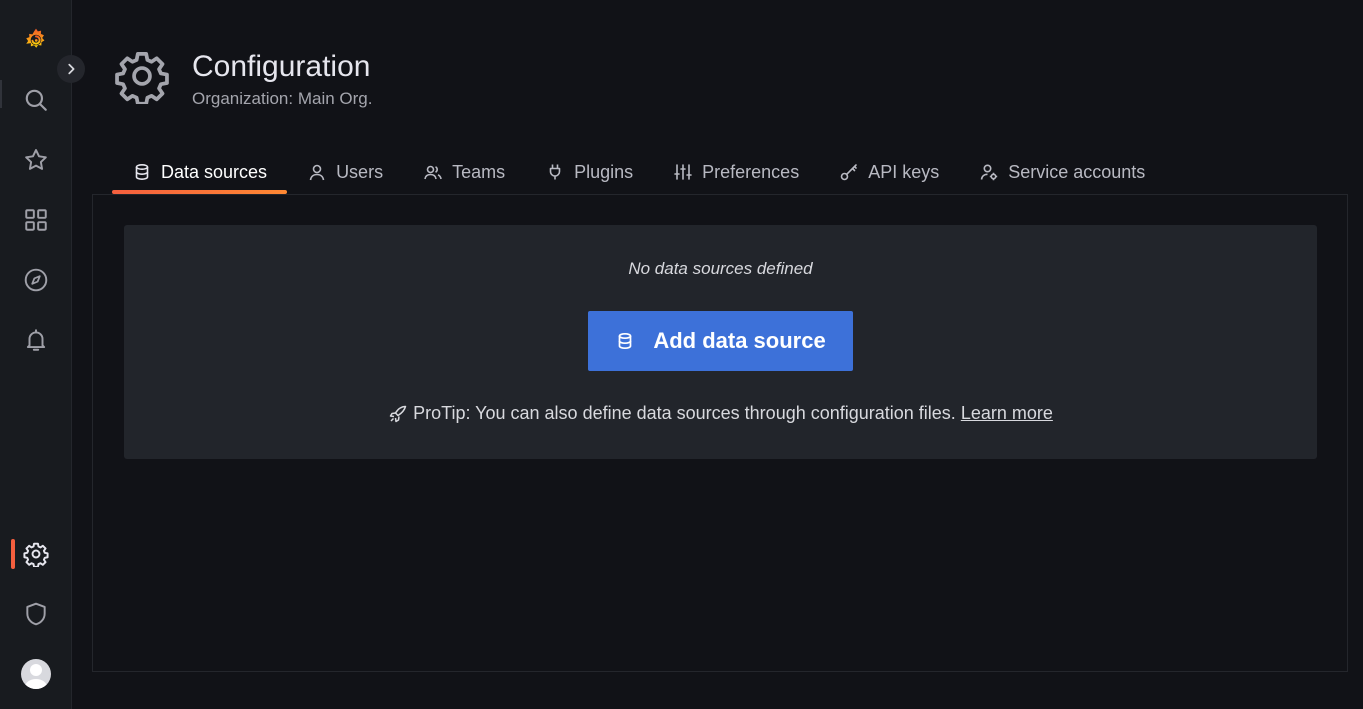 This screenshot has width=1363, height=709. What do you see at coordinates (989, 172) in the screenshot?
I see `user-cog-icon` at bounding box center [989, 172].